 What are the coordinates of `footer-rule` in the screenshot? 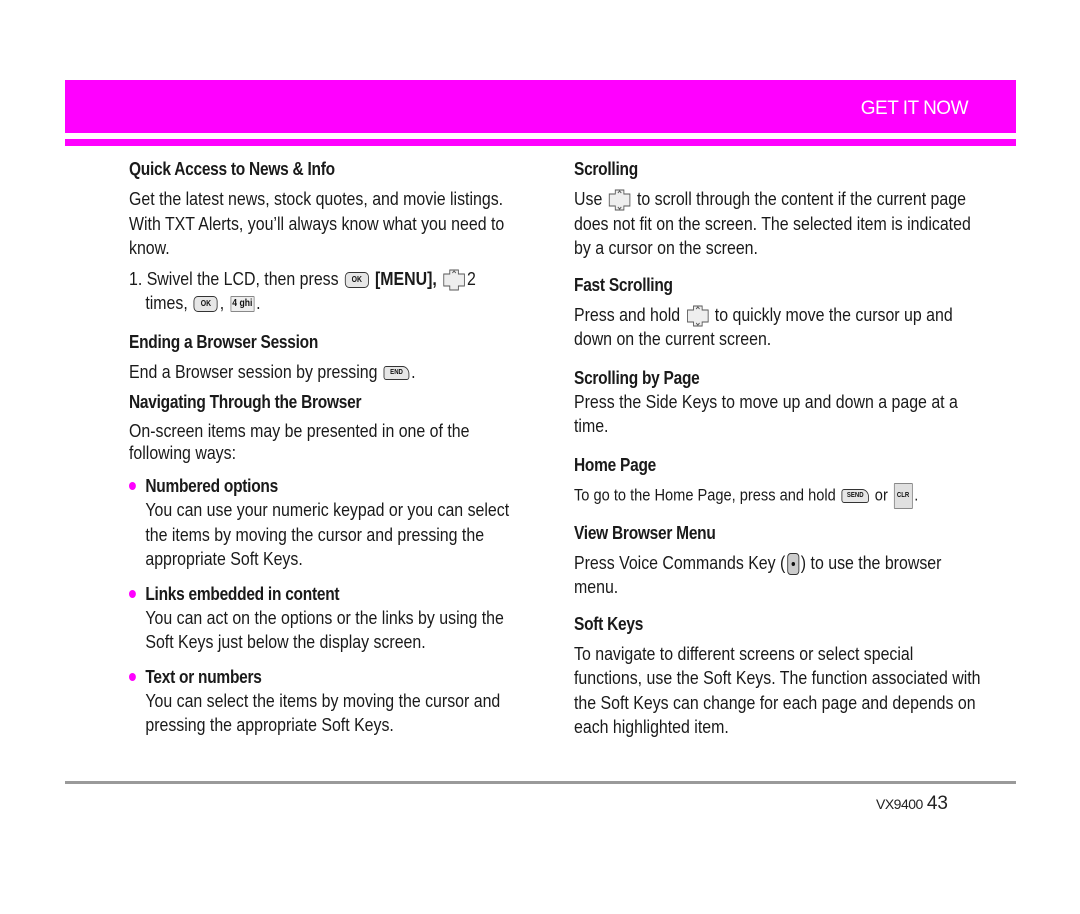 It's located at (540, 782).